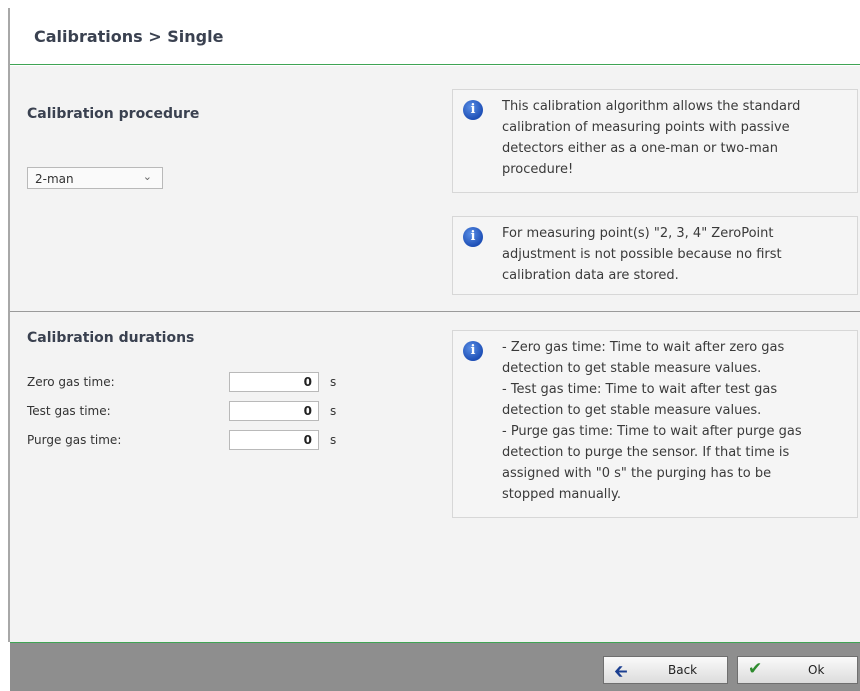  What do you see at coordinates (333, 382) in the screenshot?
I see `zero-gas-time-unit: s` at bounding box center [333, 382].